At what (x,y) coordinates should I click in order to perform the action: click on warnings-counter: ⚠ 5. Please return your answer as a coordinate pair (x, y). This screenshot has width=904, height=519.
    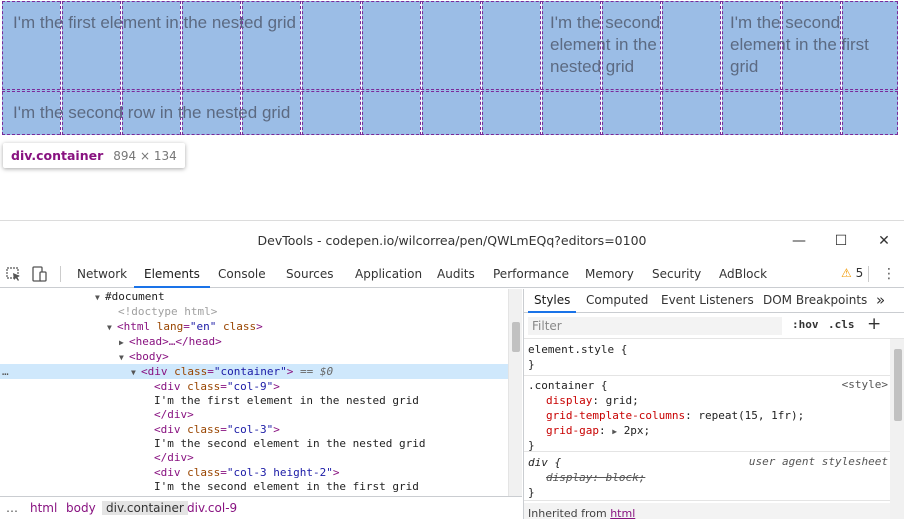
    Looking at the image, I should click on (852, 273).